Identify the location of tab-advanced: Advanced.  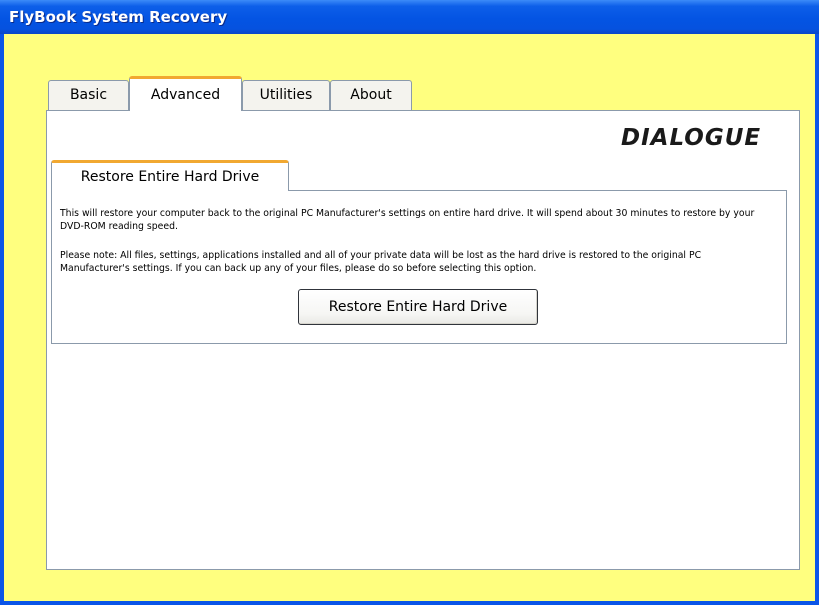
(185, 93).